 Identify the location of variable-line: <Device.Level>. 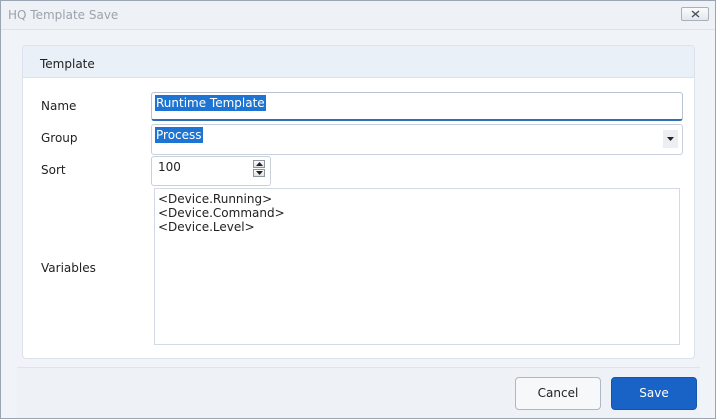
(206, 227).